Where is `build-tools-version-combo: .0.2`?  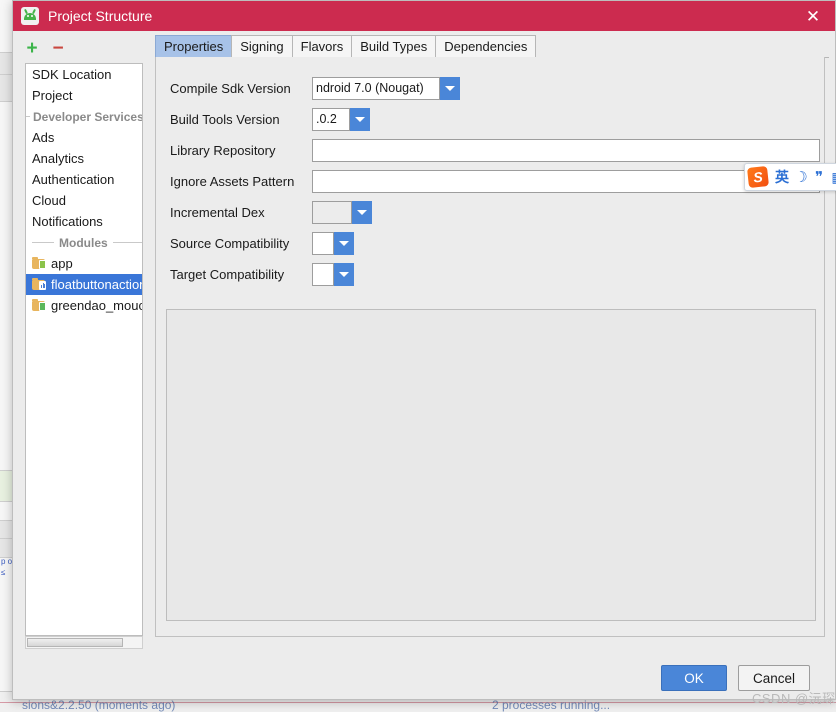
build-tools-version-combo: .0.2 is located at coordinates (341, 119).